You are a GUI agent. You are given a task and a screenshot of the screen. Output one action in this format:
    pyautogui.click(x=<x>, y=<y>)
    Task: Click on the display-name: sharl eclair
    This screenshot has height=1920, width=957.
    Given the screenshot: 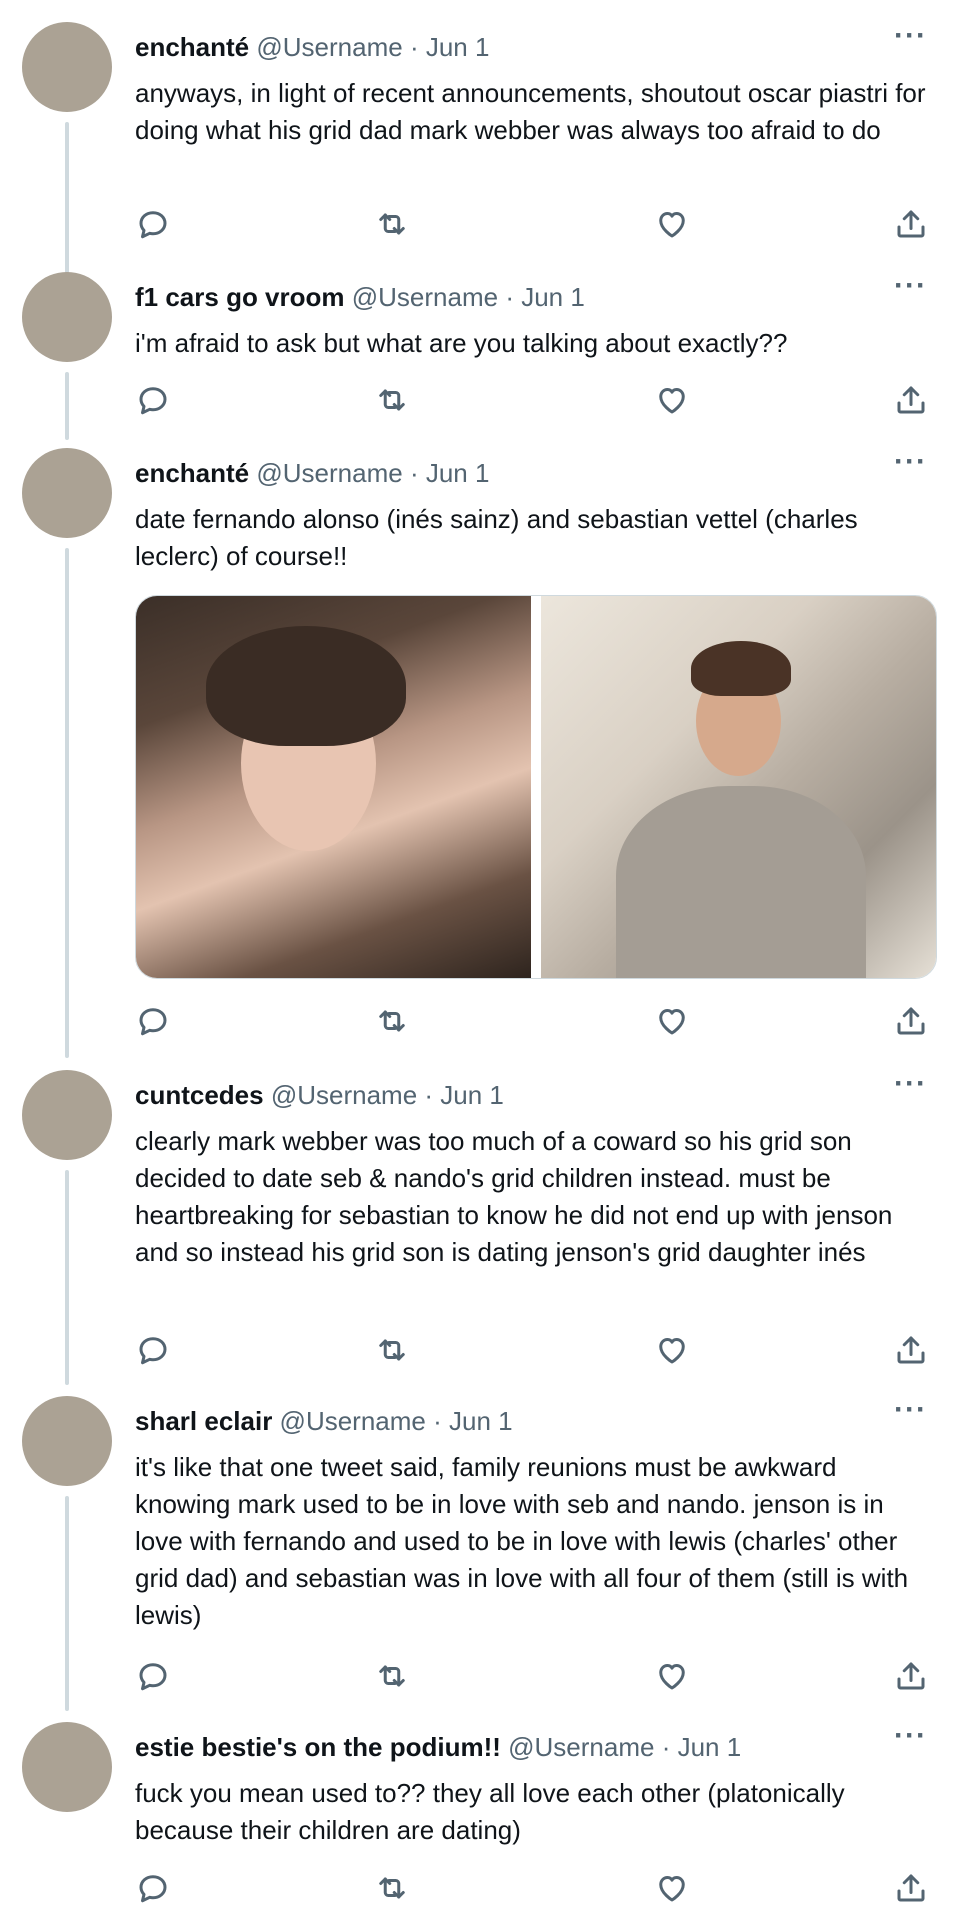 What is the action you would take?
    pyautogui.click(x=203, y=1421)
    